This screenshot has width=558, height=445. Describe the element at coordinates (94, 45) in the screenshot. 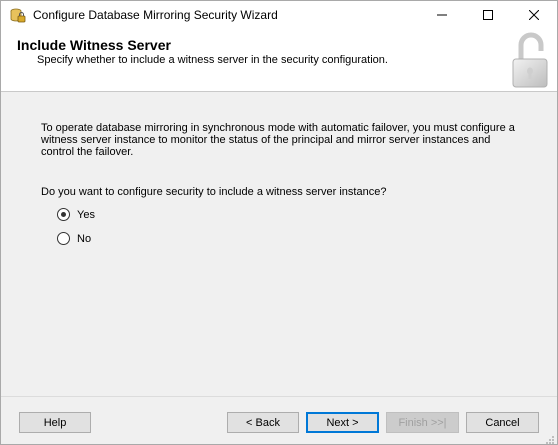

I see `page-title: Include Witness Server` at that location.